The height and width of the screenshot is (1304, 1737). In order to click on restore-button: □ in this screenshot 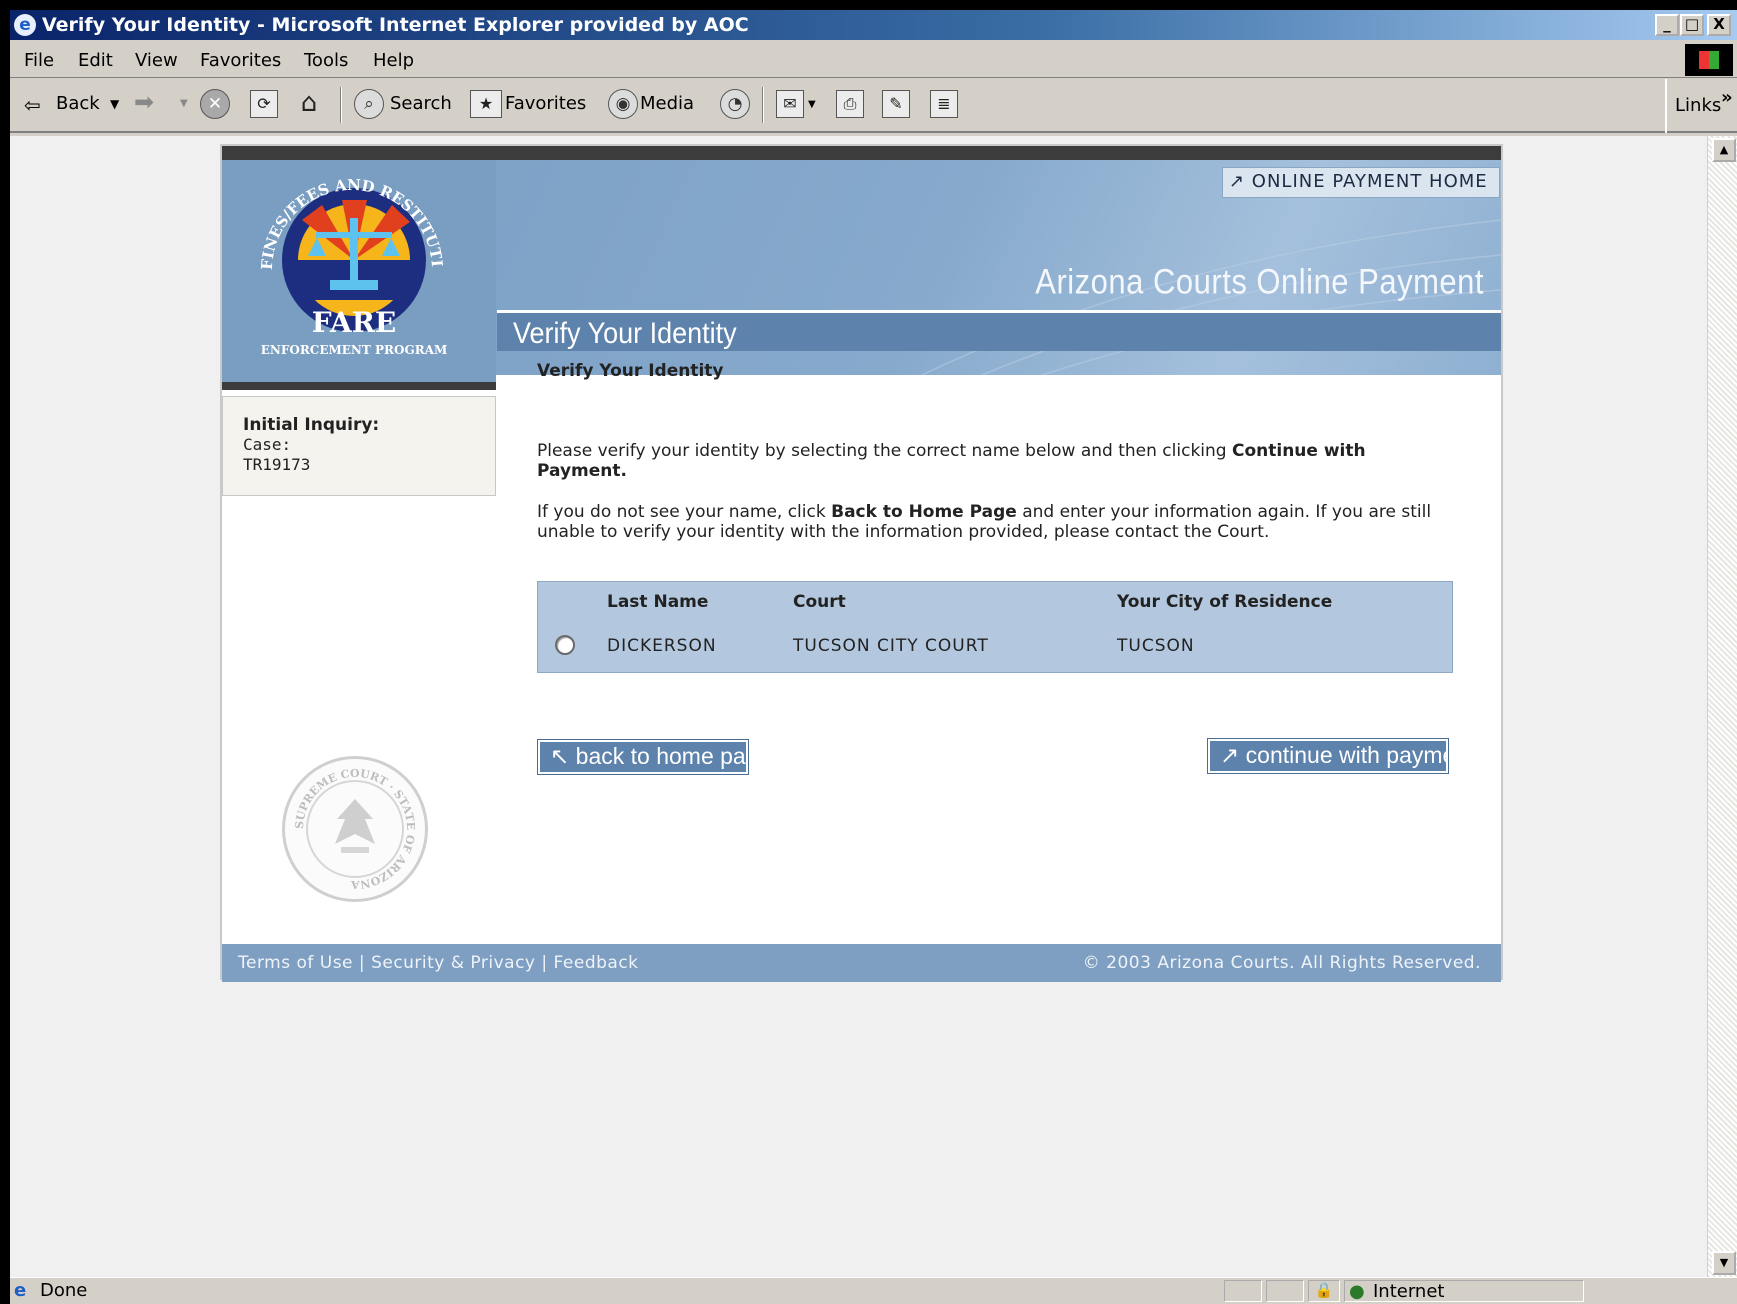, I will do `click(1692, 25)`.